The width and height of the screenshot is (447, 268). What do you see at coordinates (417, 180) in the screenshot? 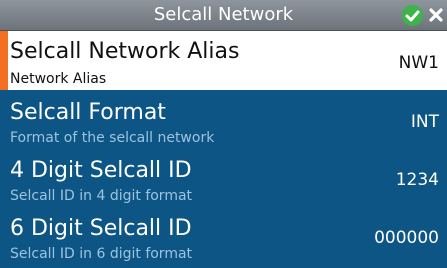
I see `setting-value: 1234` at bounding box center [417, 180].